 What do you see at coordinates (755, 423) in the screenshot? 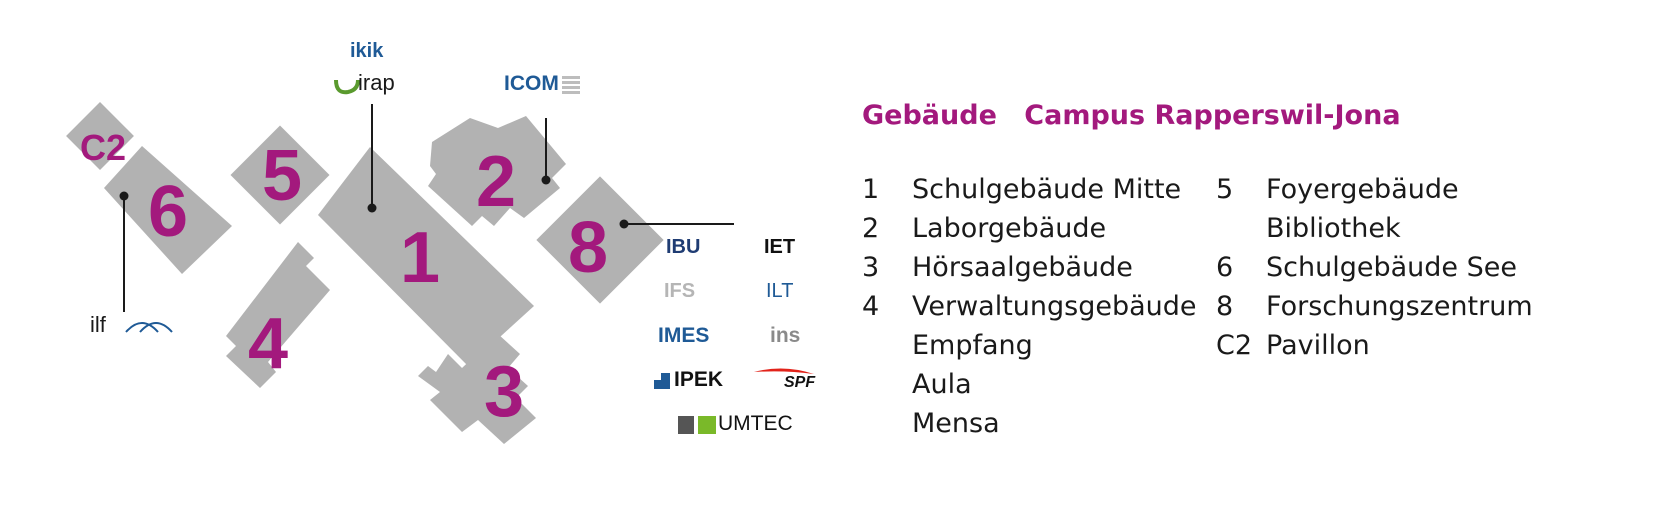
I see `umtec-logo: UMTEC` at bounding box center [755, 423].